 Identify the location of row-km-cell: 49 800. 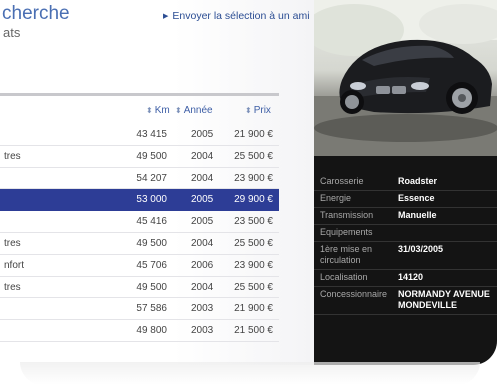
(151, 331).